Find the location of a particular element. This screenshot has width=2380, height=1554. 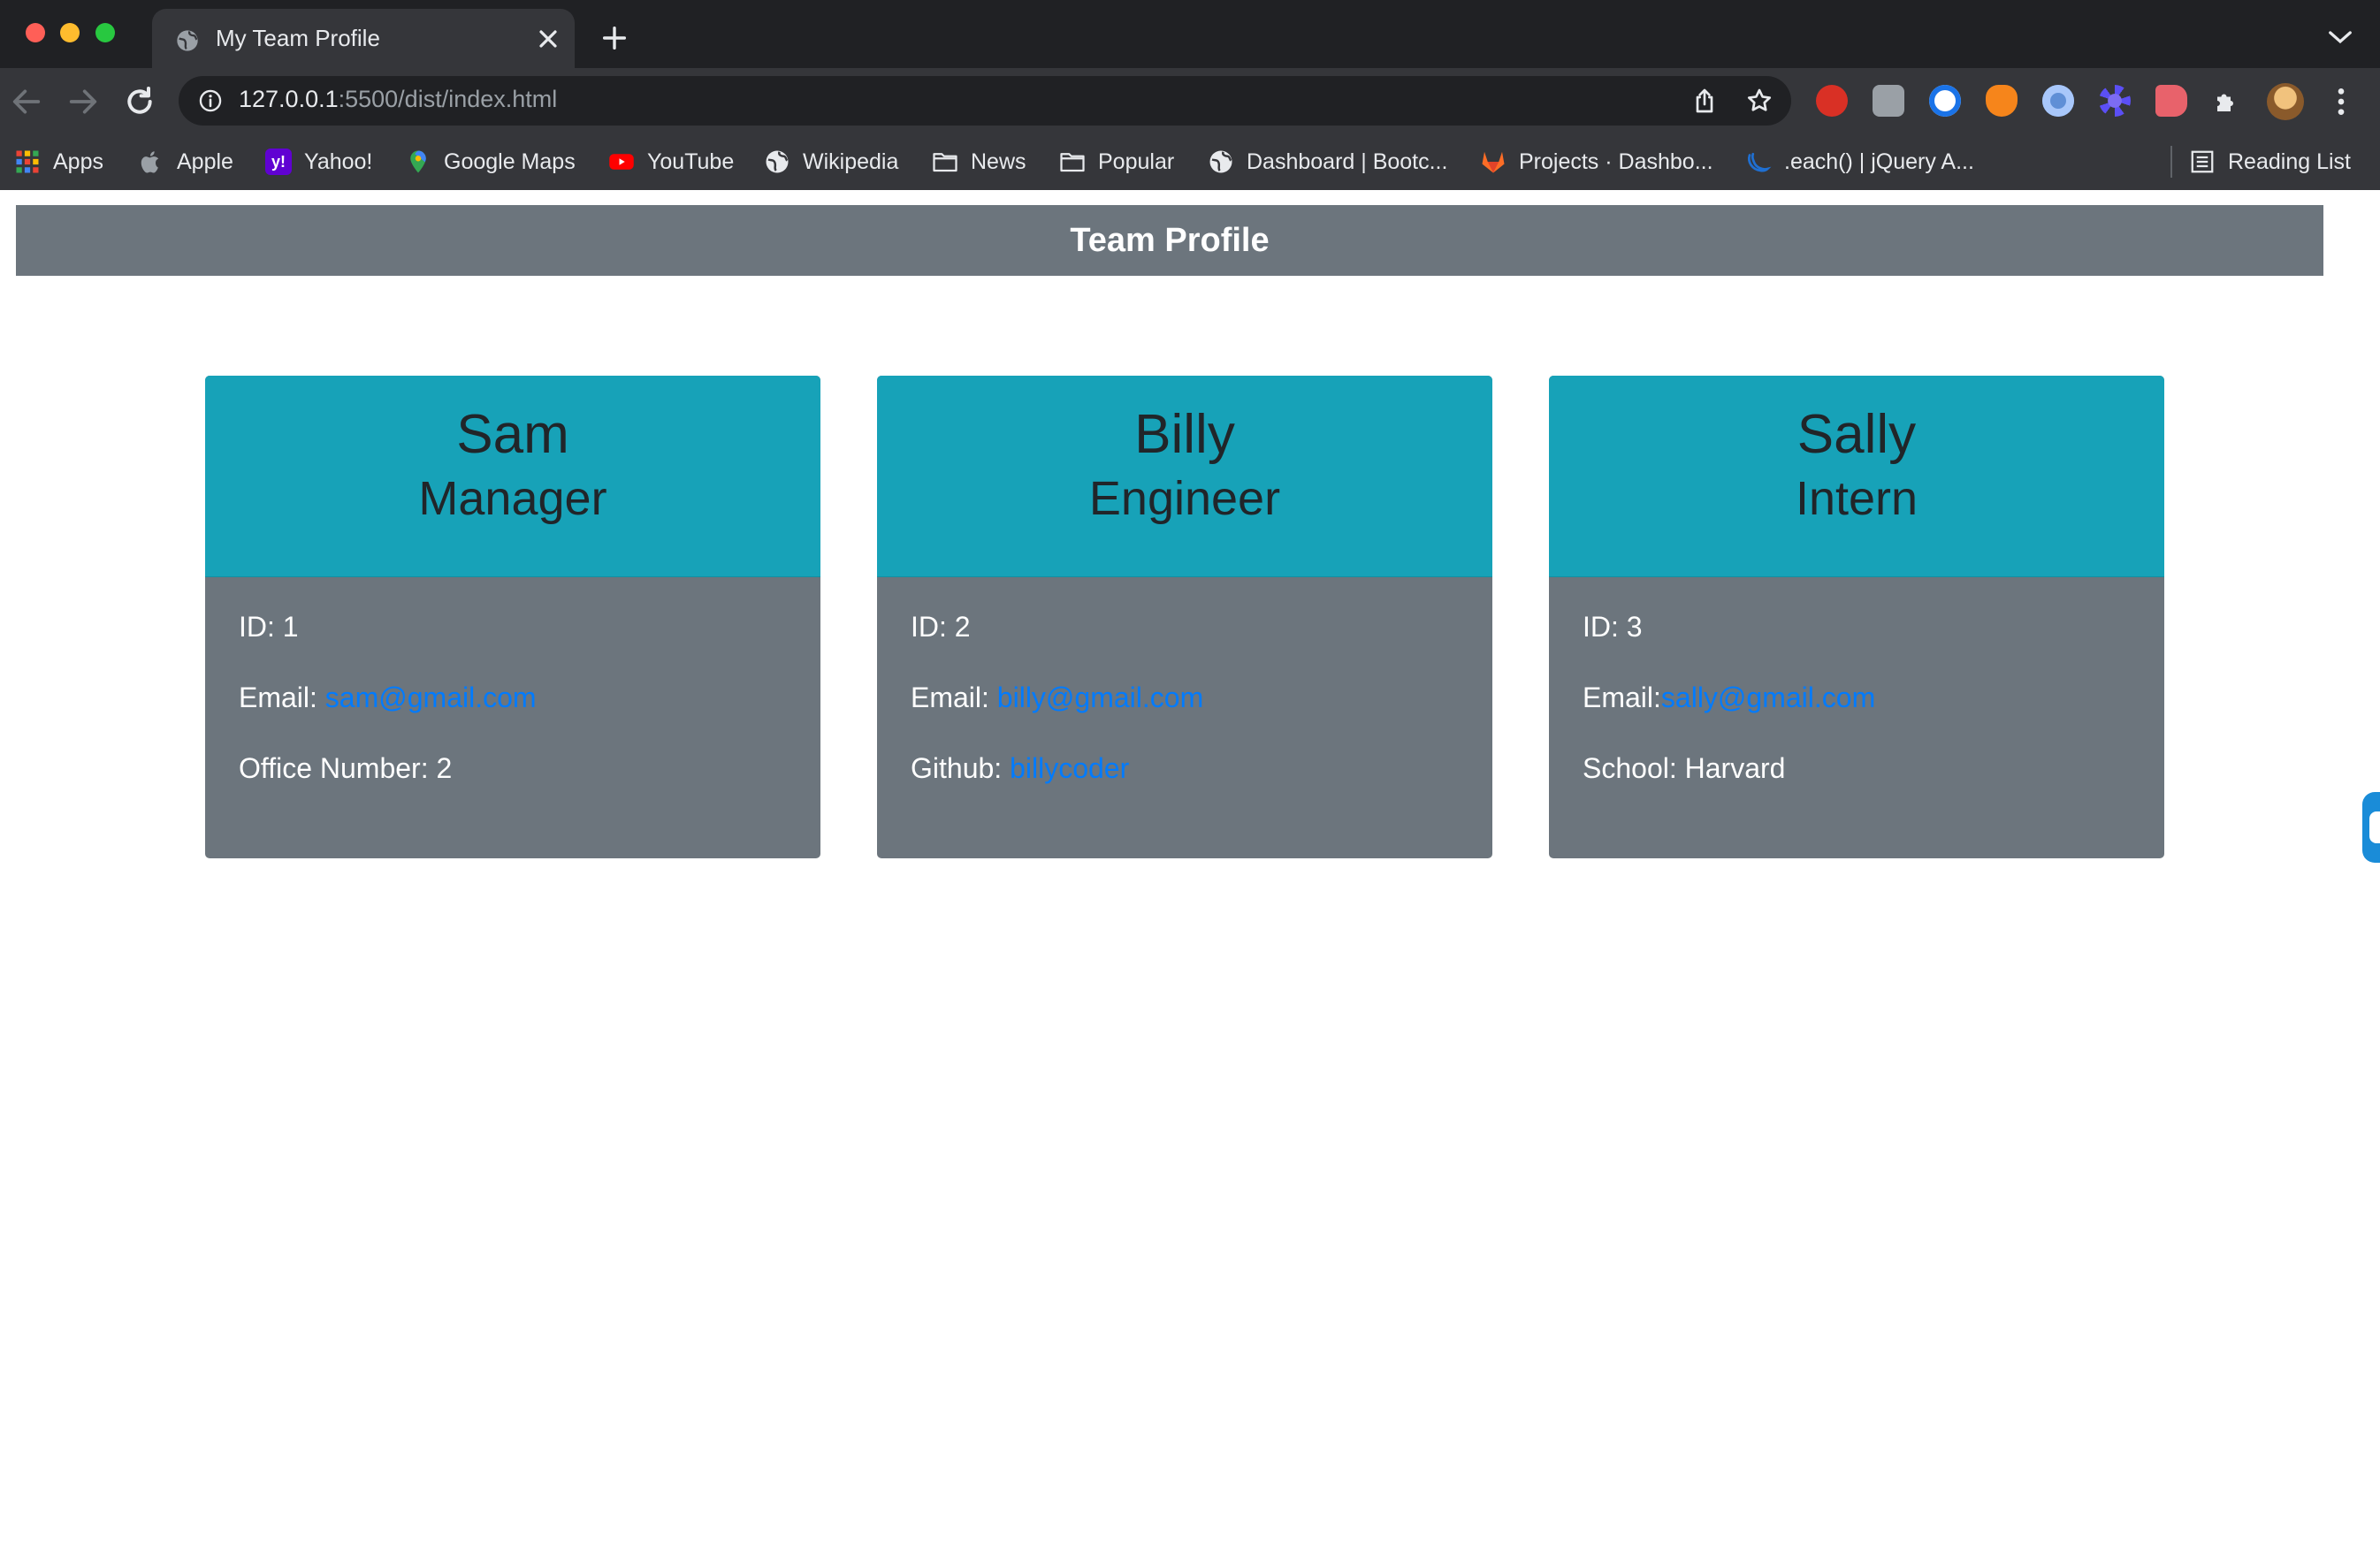

gitlab-icon is located at coordinates (1493, 162).